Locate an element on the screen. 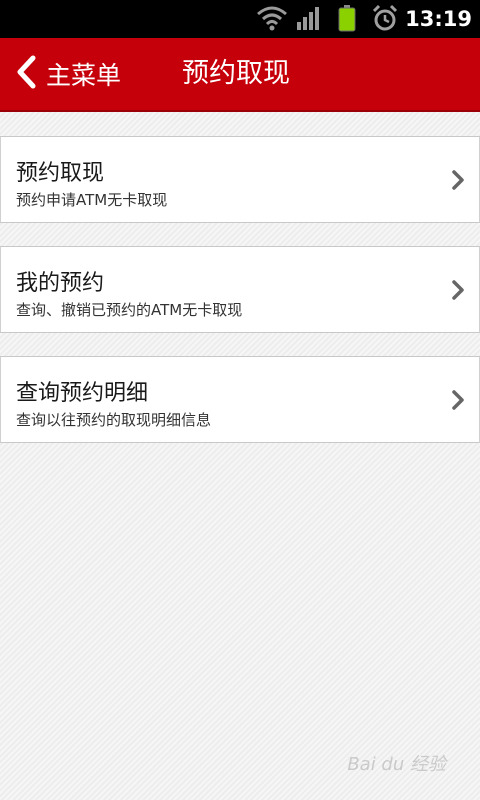 This screenshot has width=480, height=800. status-bar: 13:19 is located at coordinates (240, 19).